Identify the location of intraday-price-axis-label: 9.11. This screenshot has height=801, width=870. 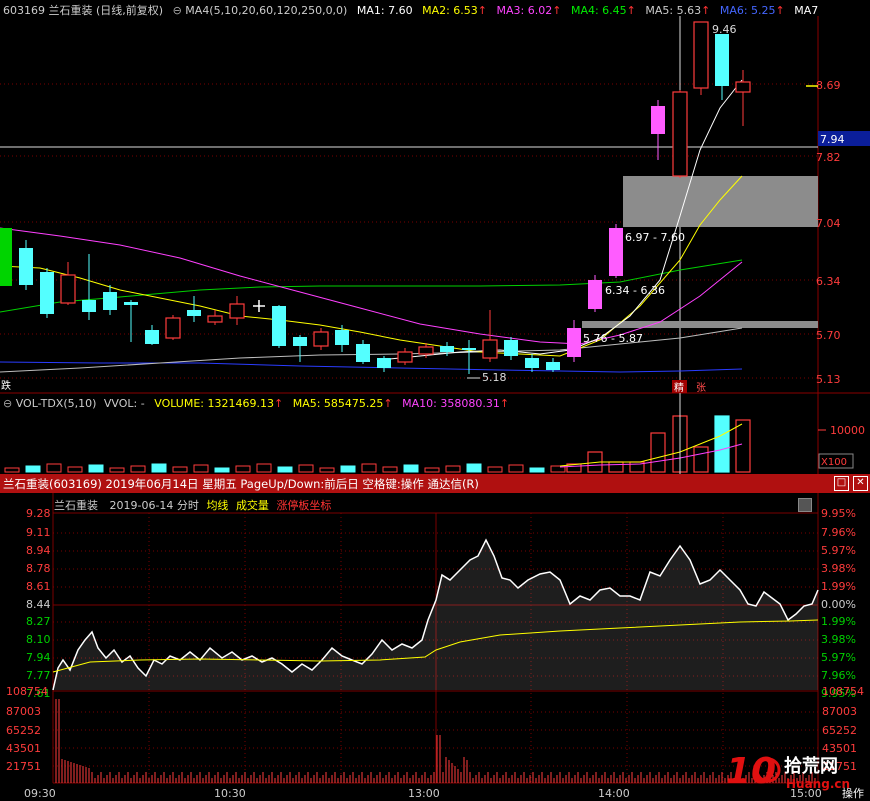
(38, 532).